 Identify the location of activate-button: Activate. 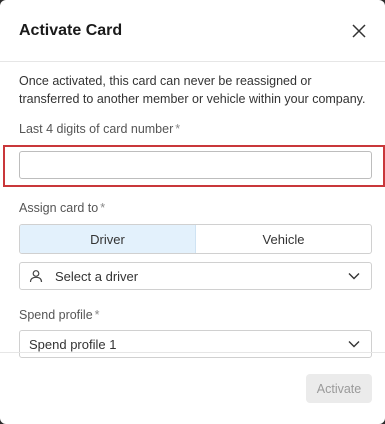
(339, 388).